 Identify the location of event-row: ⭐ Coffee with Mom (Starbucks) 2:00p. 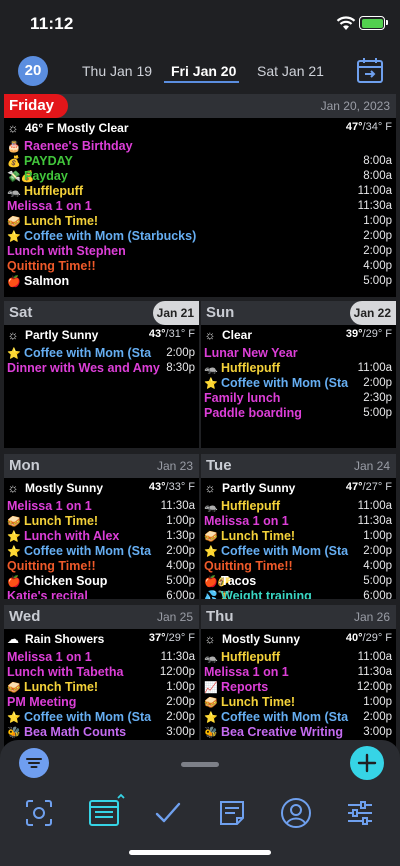
(199, 236).